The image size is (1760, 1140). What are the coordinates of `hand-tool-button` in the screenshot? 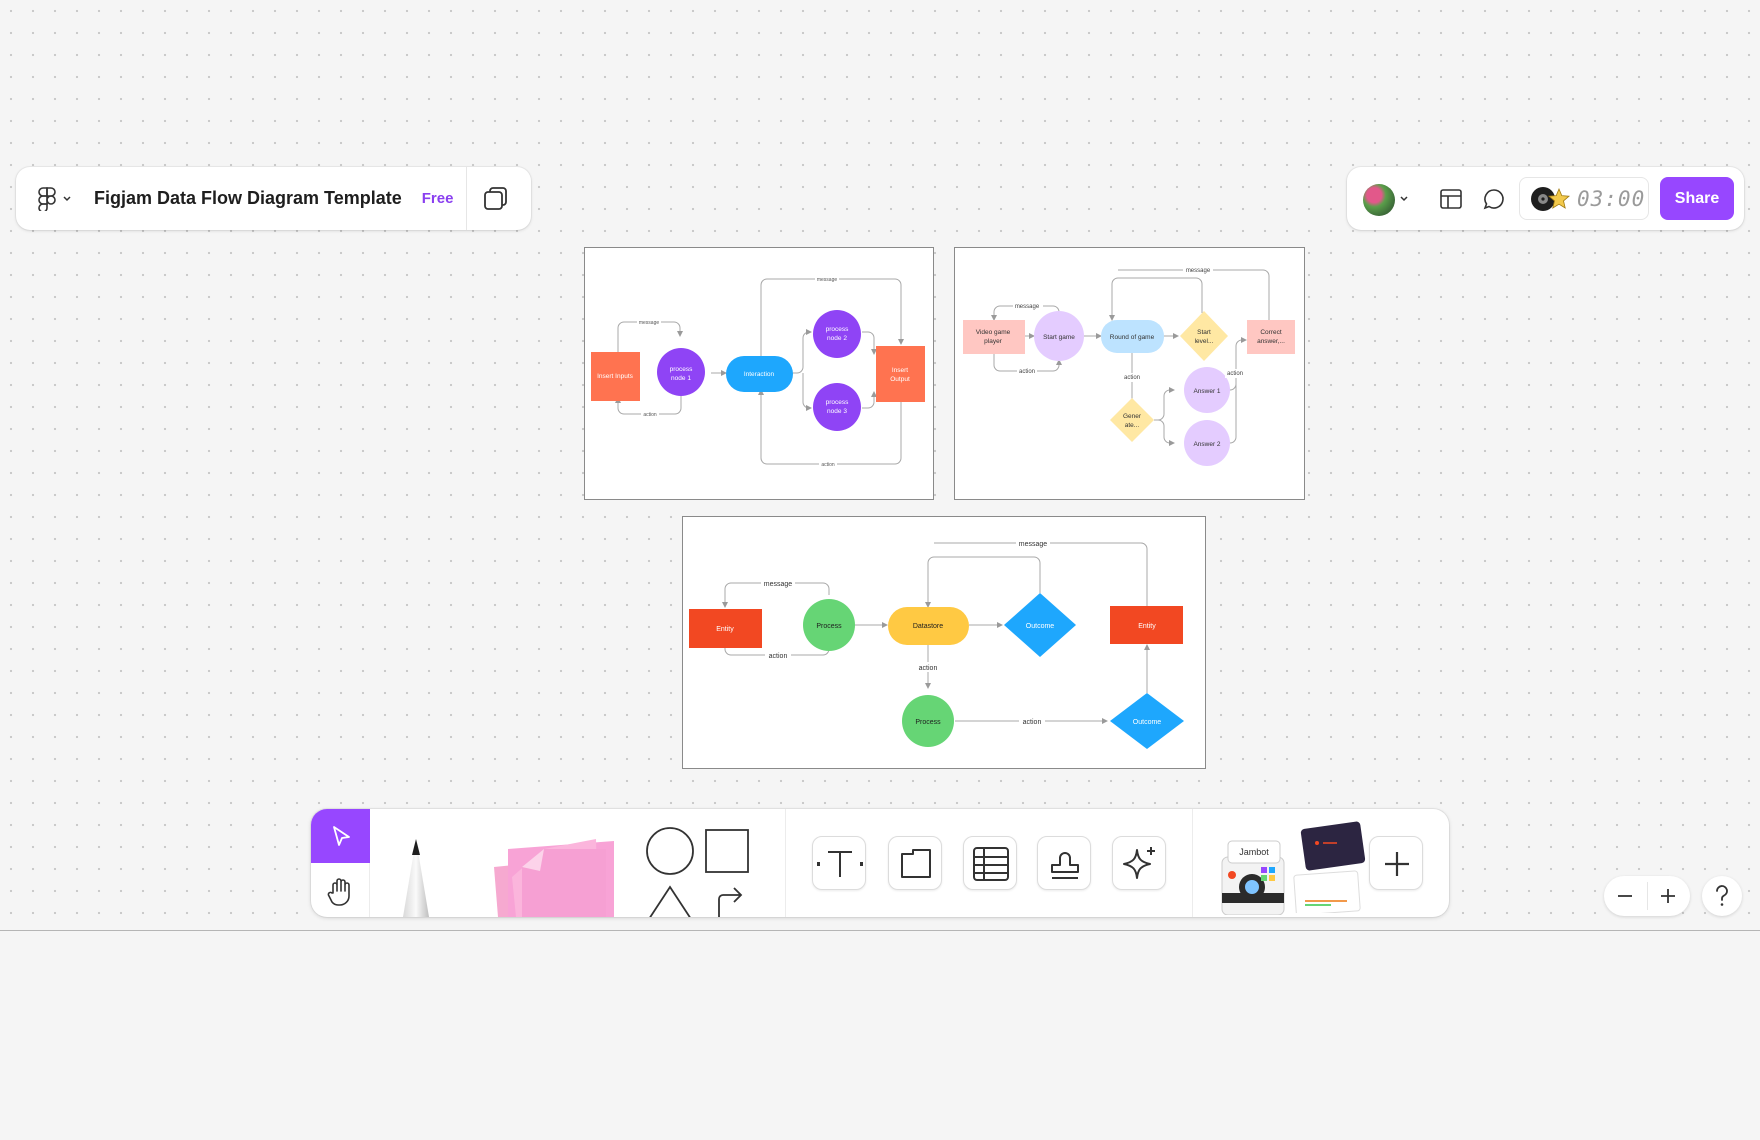 It's located at (340, 890).